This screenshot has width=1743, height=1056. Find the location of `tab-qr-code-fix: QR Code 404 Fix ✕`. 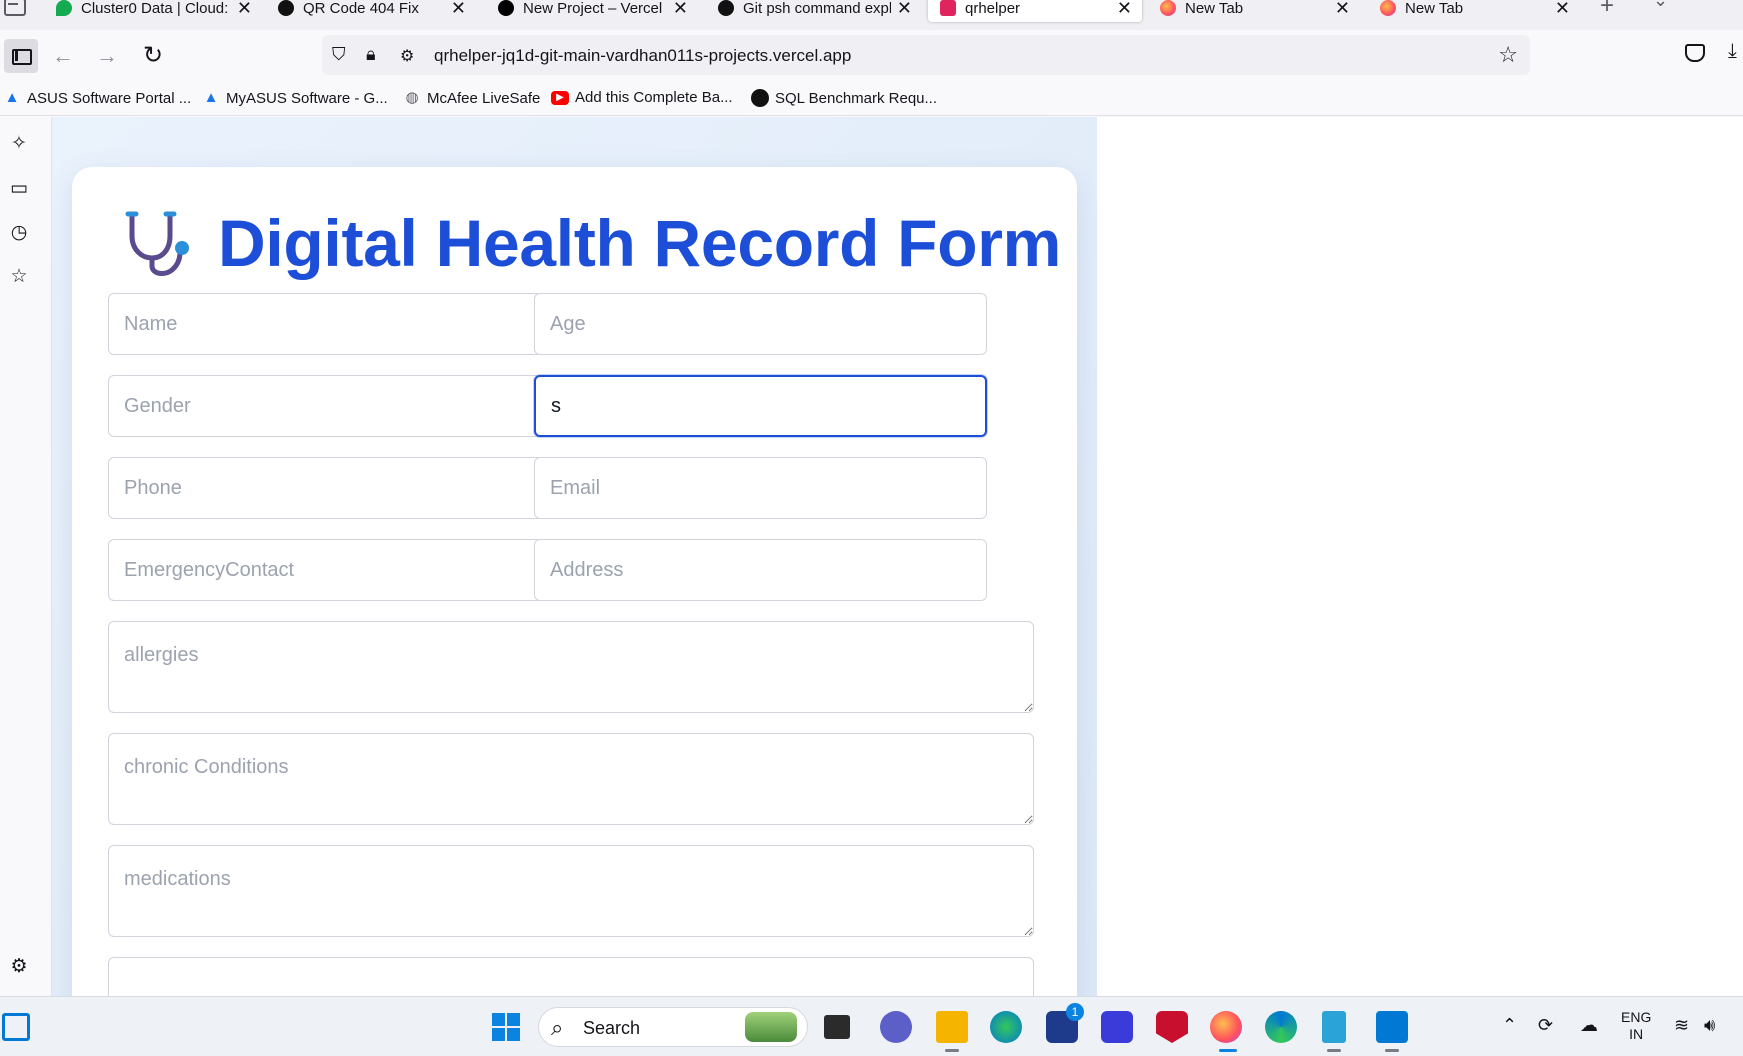

tab-qr-code-fix: QR Code 404 Fix ✕ is located at coordinates (372, 11).